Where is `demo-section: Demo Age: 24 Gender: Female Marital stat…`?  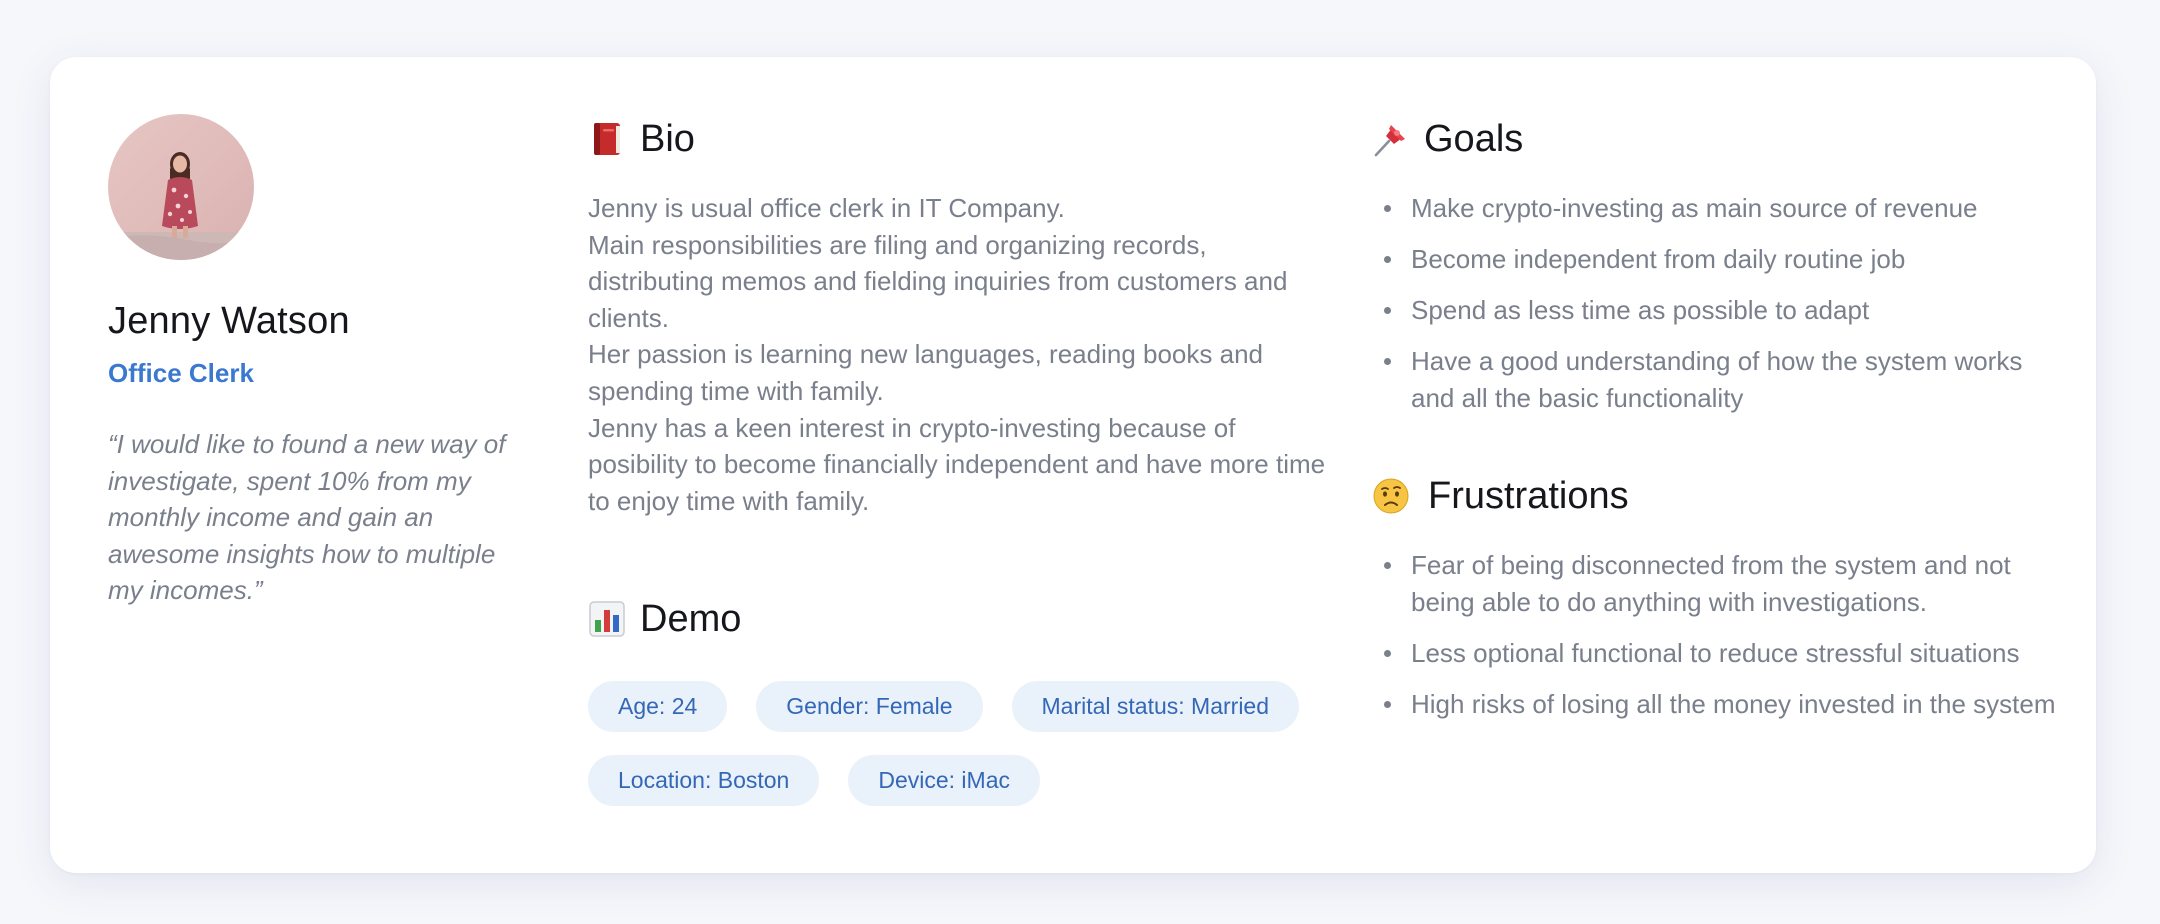 demo-section: Demo Age: 24 Gender: Female Marital stat… is located at coordinates (968, 700).